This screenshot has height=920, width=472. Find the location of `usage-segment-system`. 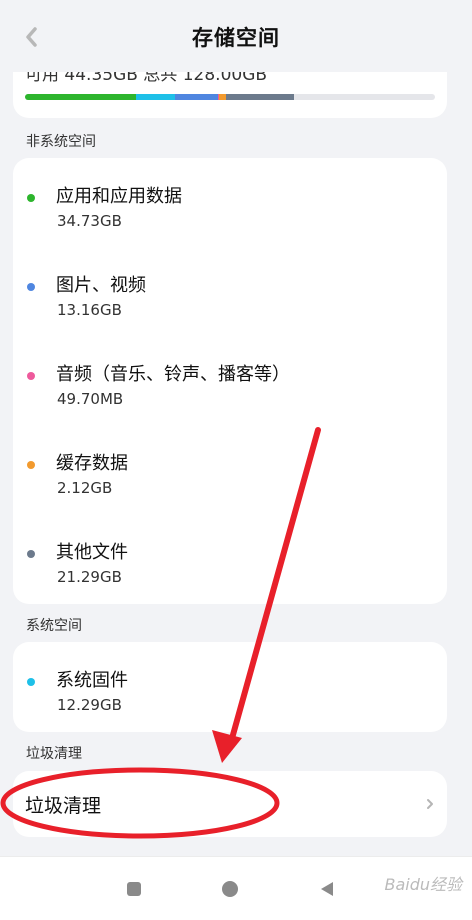

usage-segment-system is located at coordinates (156, 97).